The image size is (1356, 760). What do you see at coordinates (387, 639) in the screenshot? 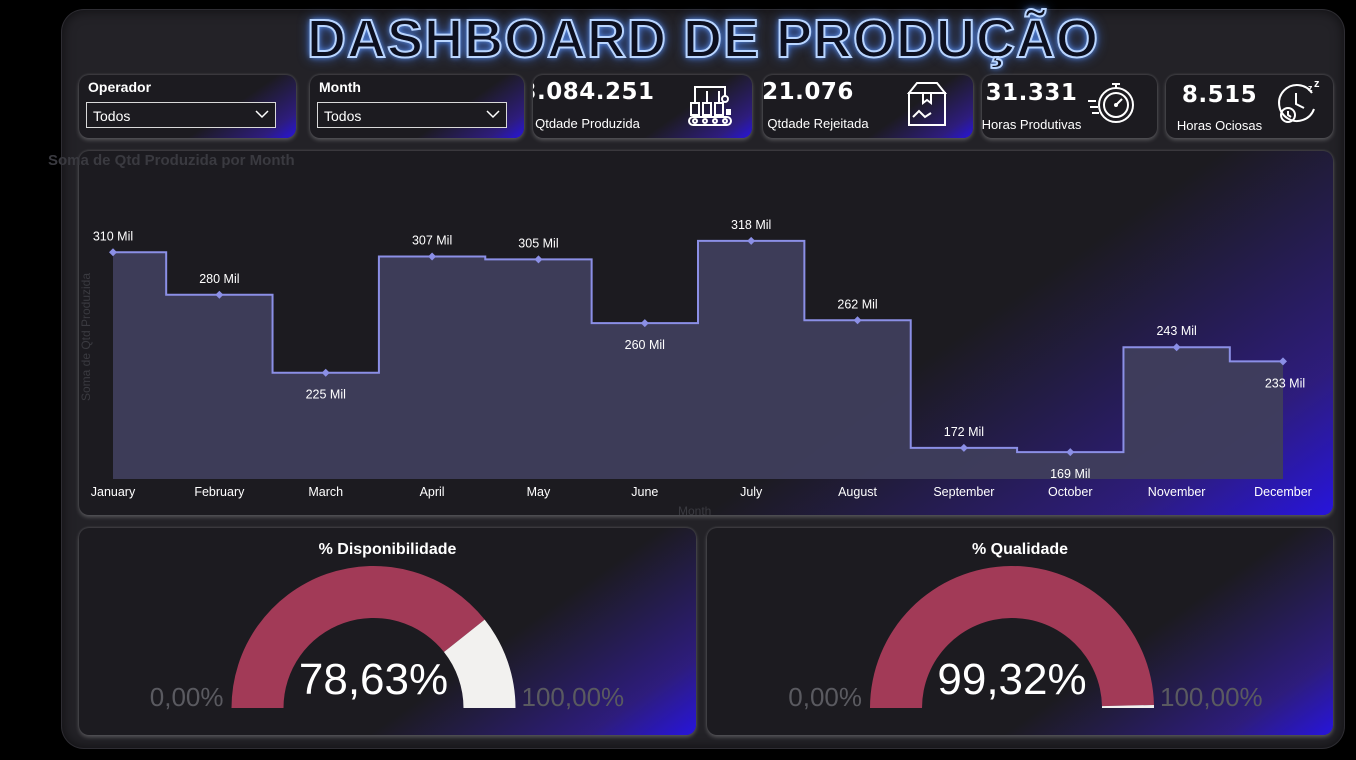
I see `disponibilidade-gauge: 78,63% 0,00% 100,00%` at bounding box center [387, 639].